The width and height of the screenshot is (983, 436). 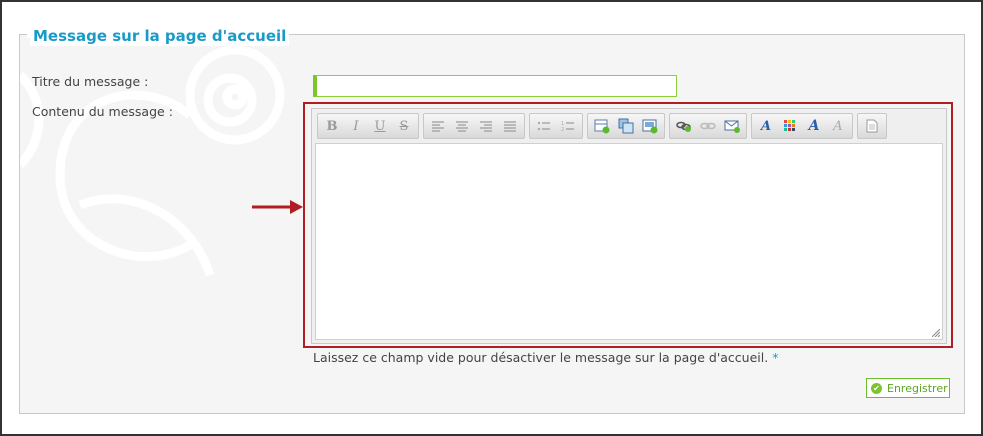 What do you see at coordinates (814, 126) in the screenshot?
I see `font-style-icon: A` at bounding box center [814, 126].